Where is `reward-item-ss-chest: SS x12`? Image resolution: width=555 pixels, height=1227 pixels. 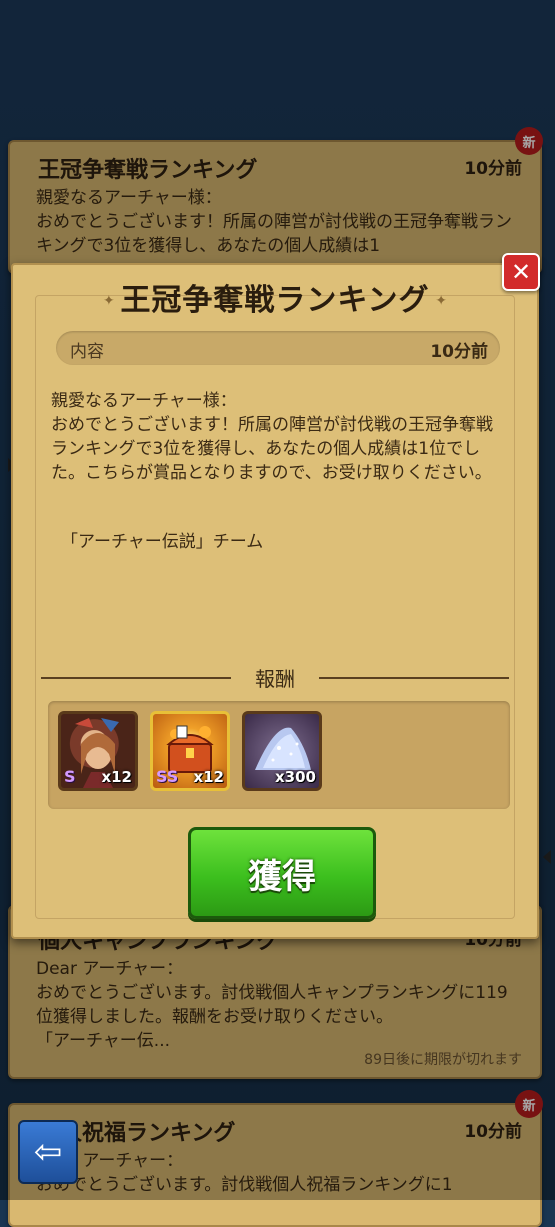 reward-item-ss-chest: SS x12 is located at coordinates (190, 751).